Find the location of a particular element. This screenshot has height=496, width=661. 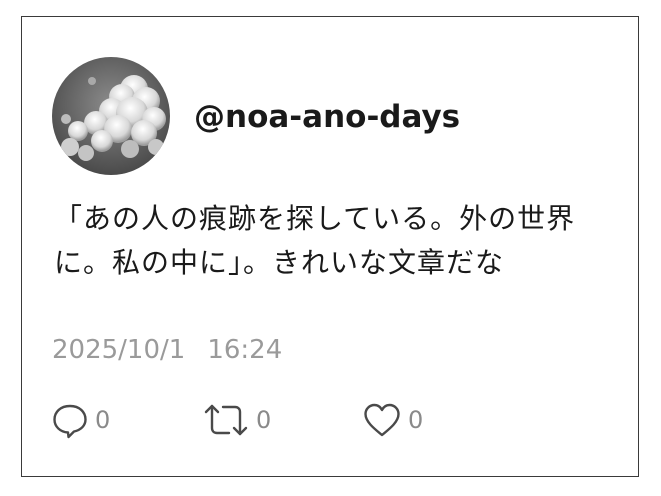

avatar is located at coordinates (111, 116).